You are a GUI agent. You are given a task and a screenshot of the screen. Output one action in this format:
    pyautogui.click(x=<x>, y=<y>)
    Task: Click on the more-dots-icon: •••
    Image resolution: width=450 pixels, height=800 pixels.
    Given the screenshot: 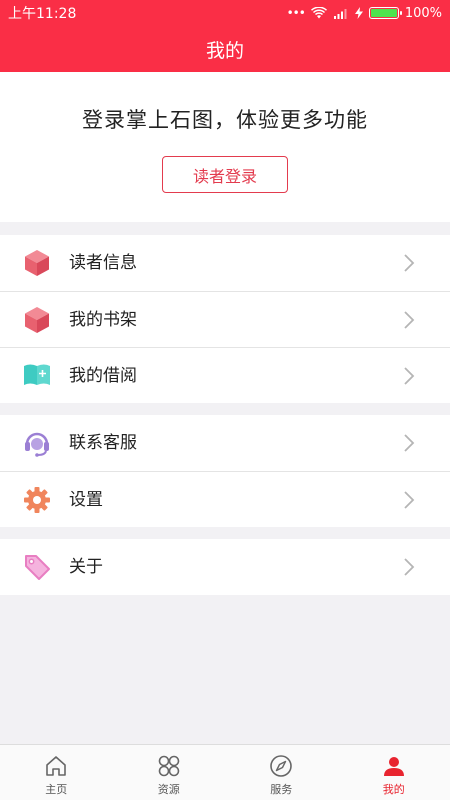 What is the action you would take?
    pyautogui.click(x=296, y=13)
    